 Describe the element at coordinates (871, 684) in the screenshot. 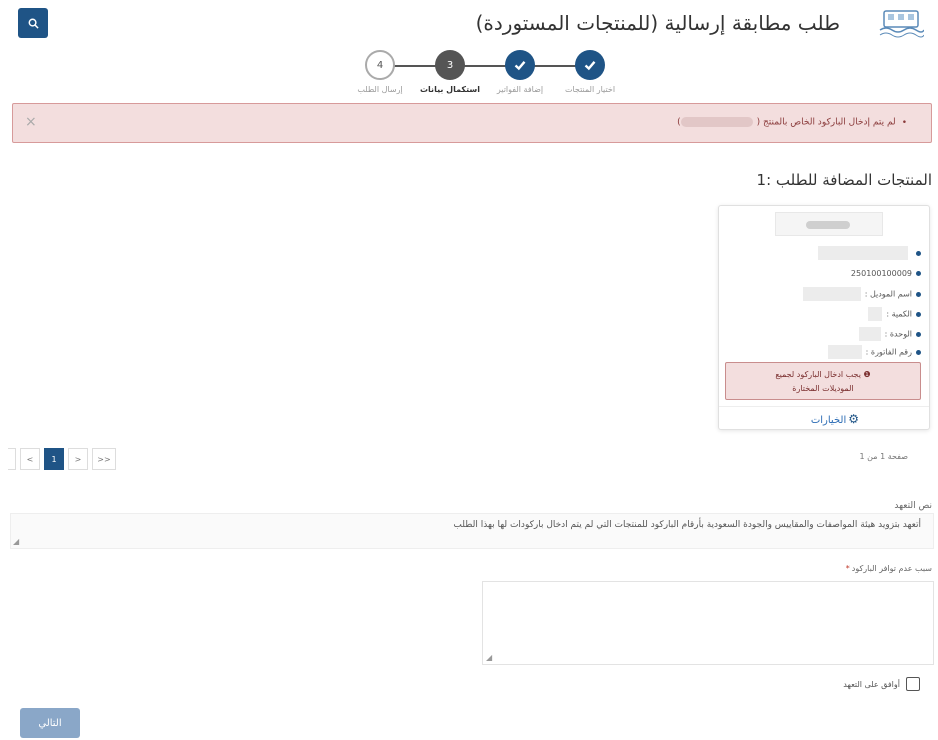

I see `agree-label: أوافق على التعهد` at that location.